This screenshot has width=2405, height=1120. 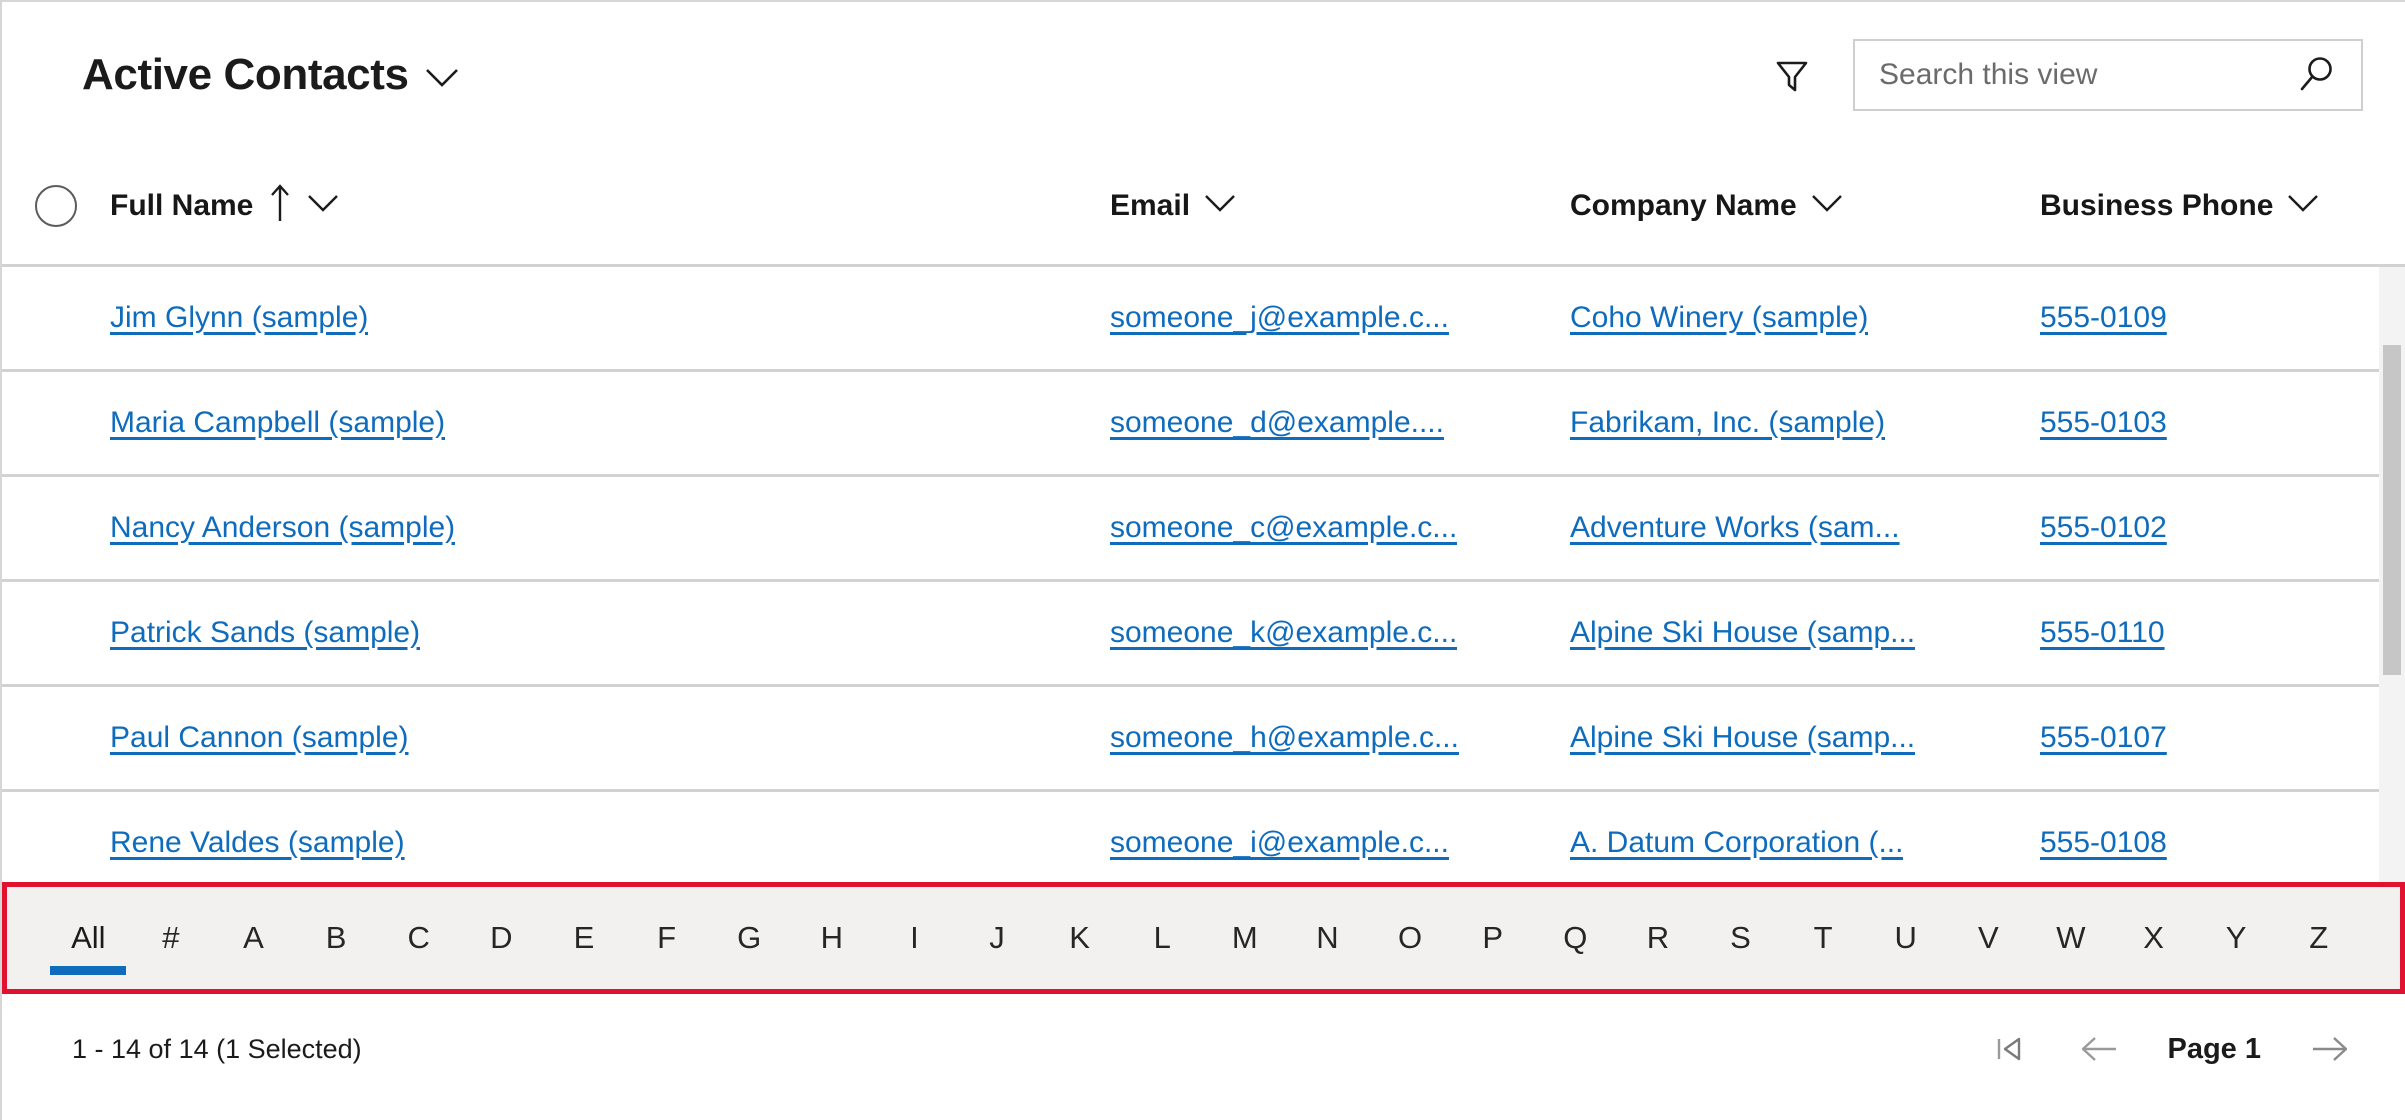 What do you see at coordinates (584, 938) in the screenshot?
I see `alphabet-filter-item-e: E` at bounding box center [584, 938].